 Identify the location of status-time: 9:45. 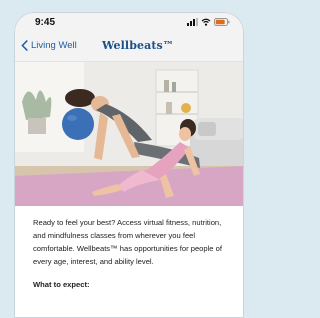
(45, 22).